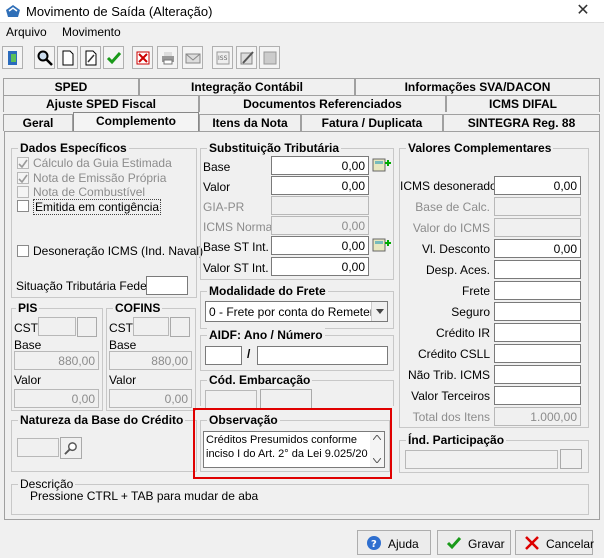  I want to click on exit-button, so click(12, 57).